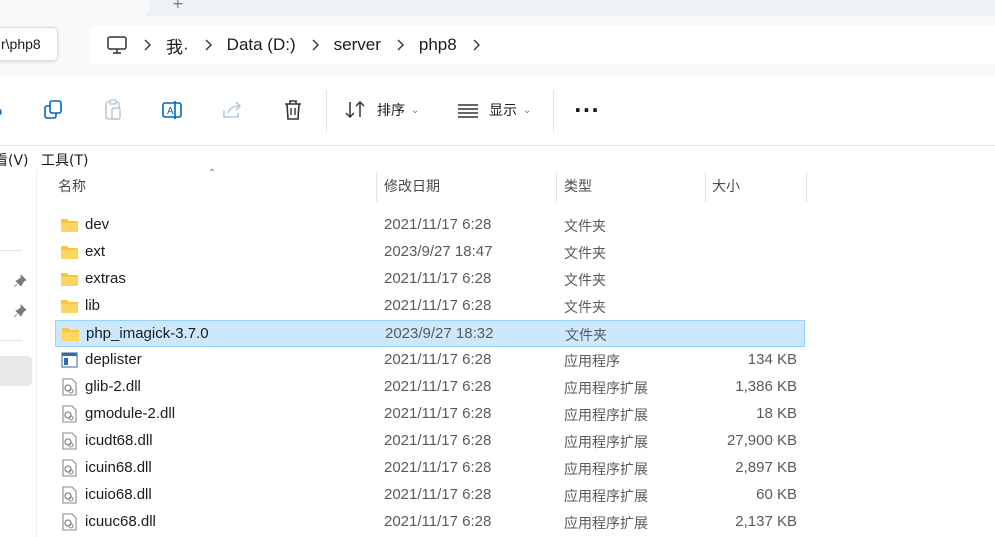 The image size is (995, 537). I want to click on file-name: lib, so click(92, 305).